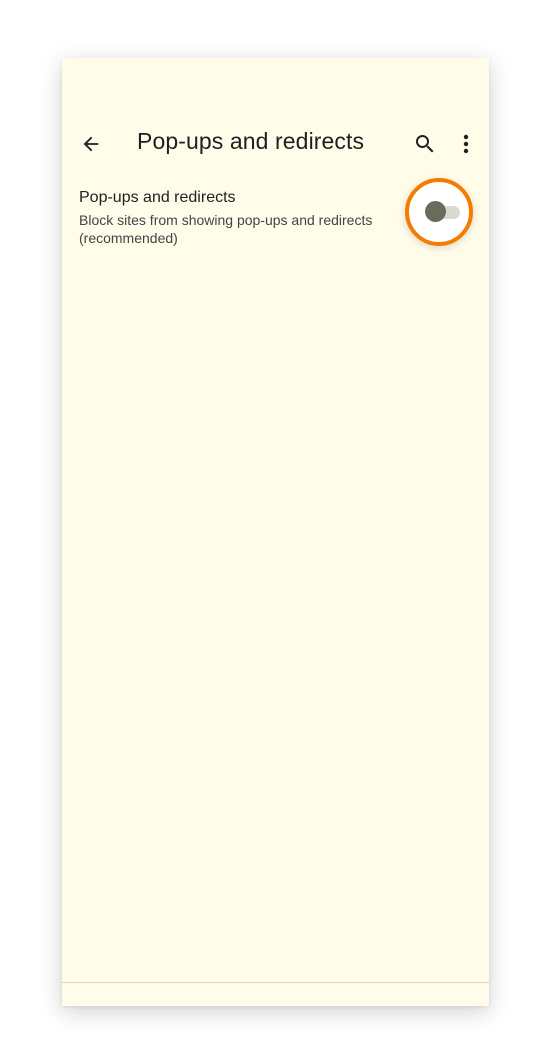  I want to click on more-vert-icon, so click(466, 144).